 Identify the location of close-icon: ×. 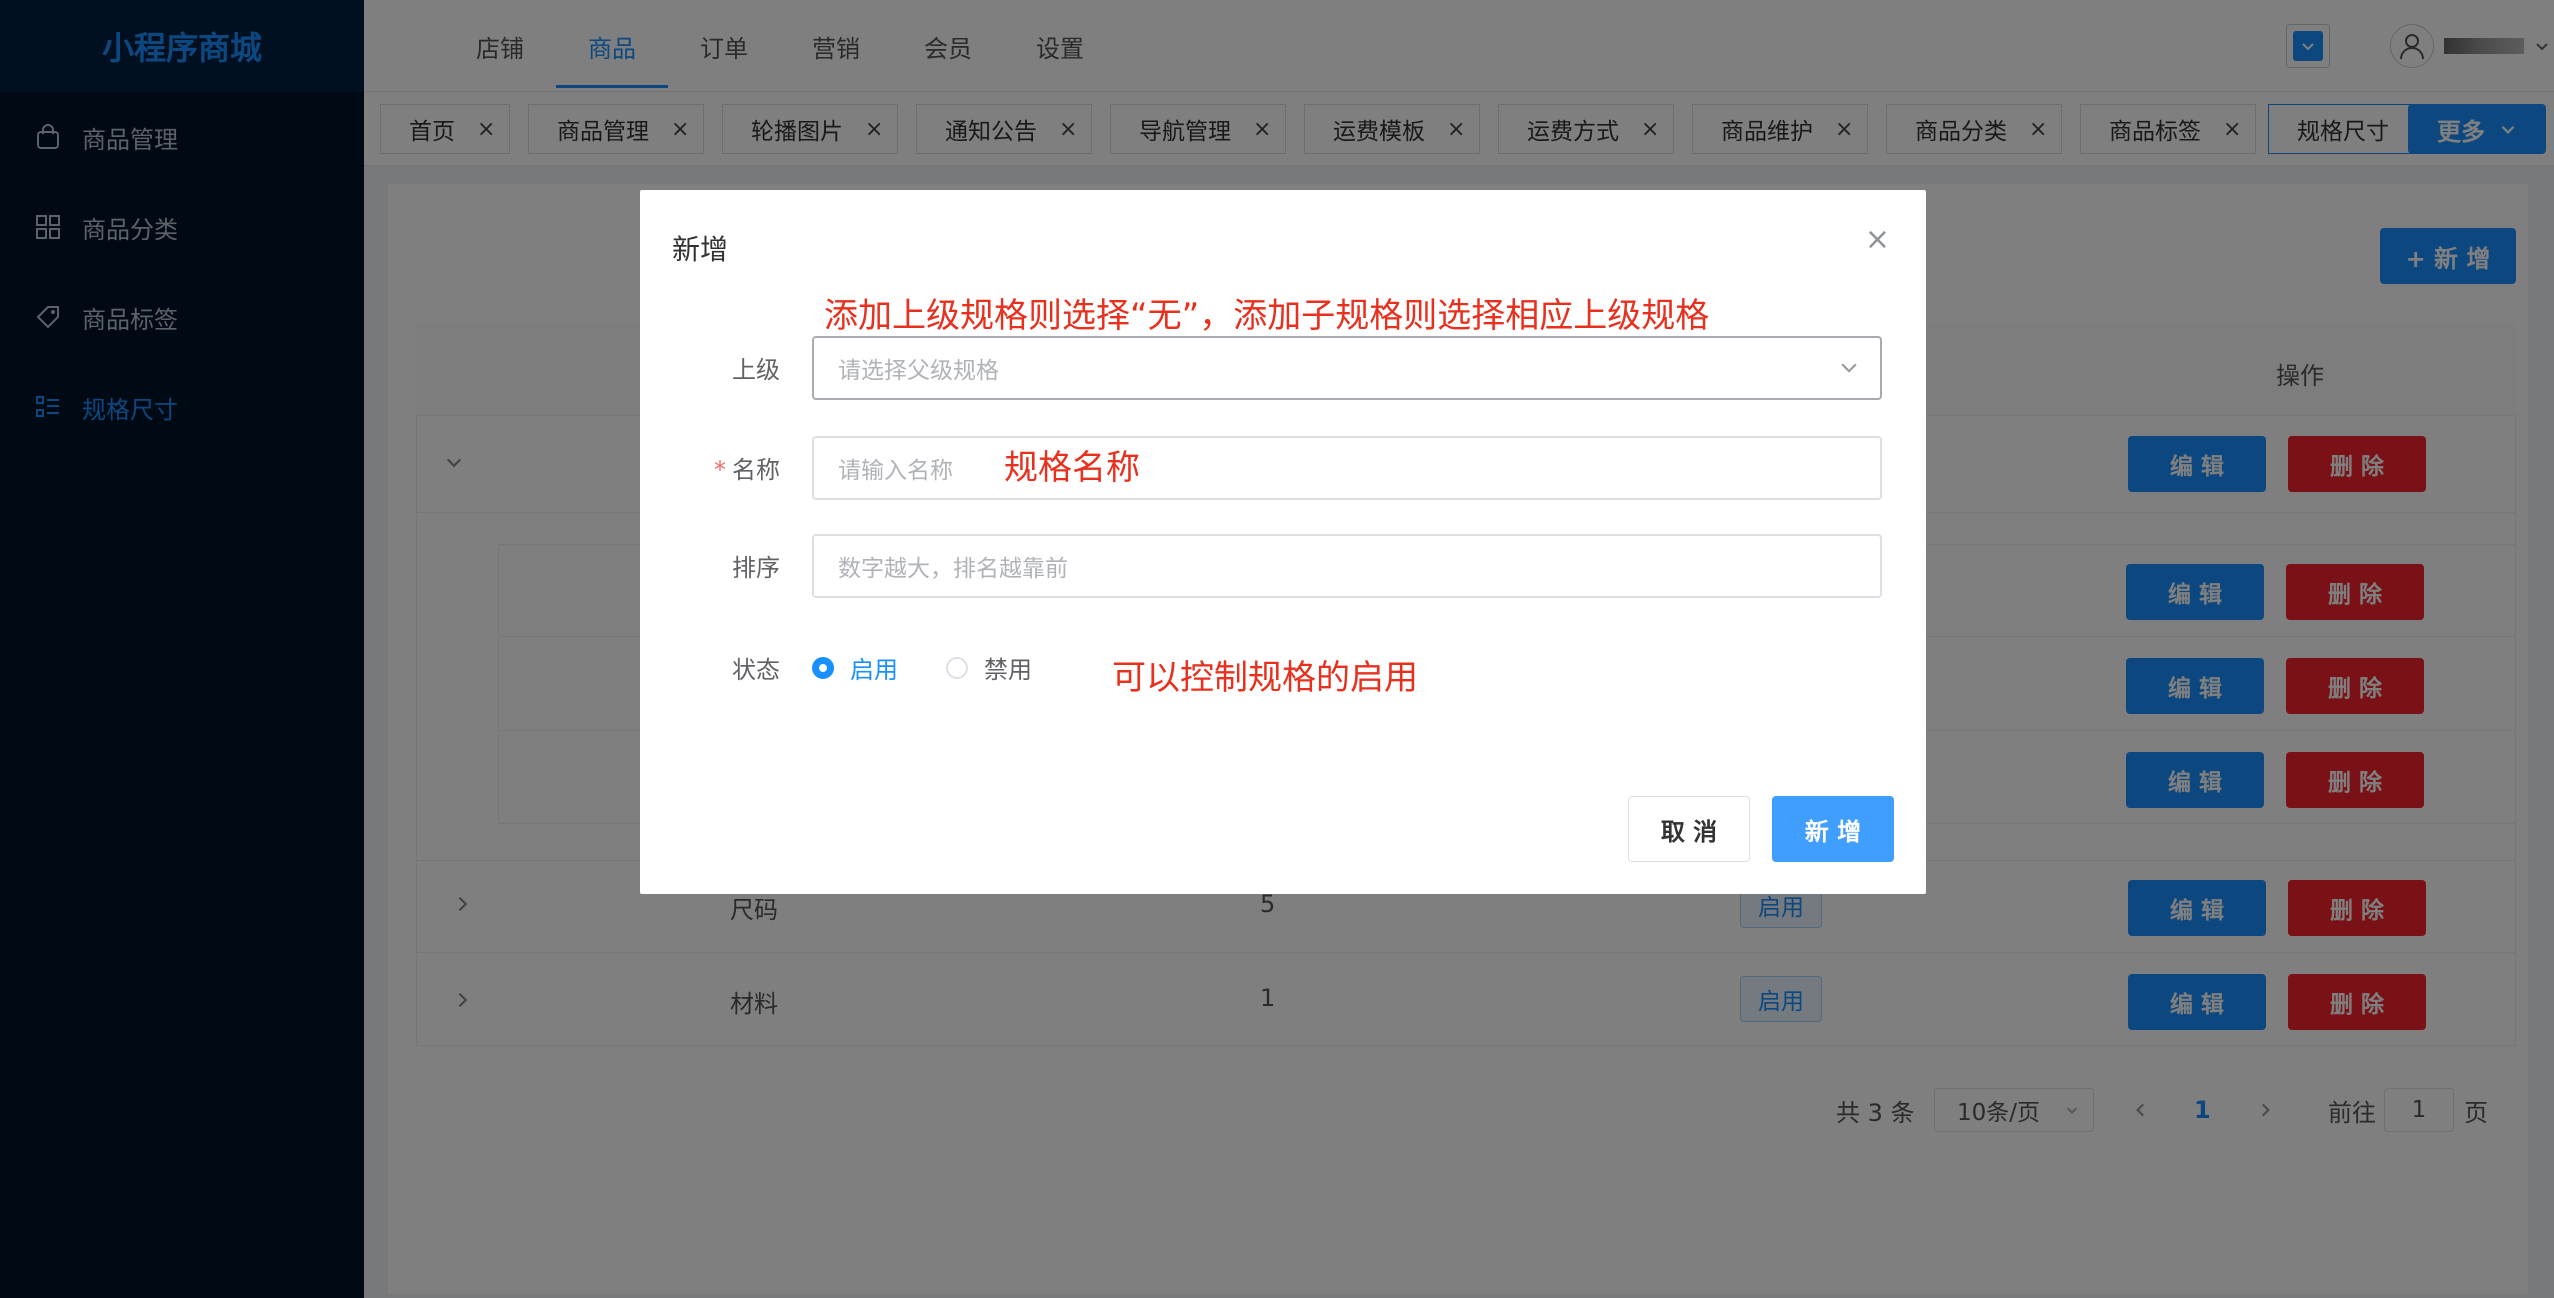
(1877, 239).